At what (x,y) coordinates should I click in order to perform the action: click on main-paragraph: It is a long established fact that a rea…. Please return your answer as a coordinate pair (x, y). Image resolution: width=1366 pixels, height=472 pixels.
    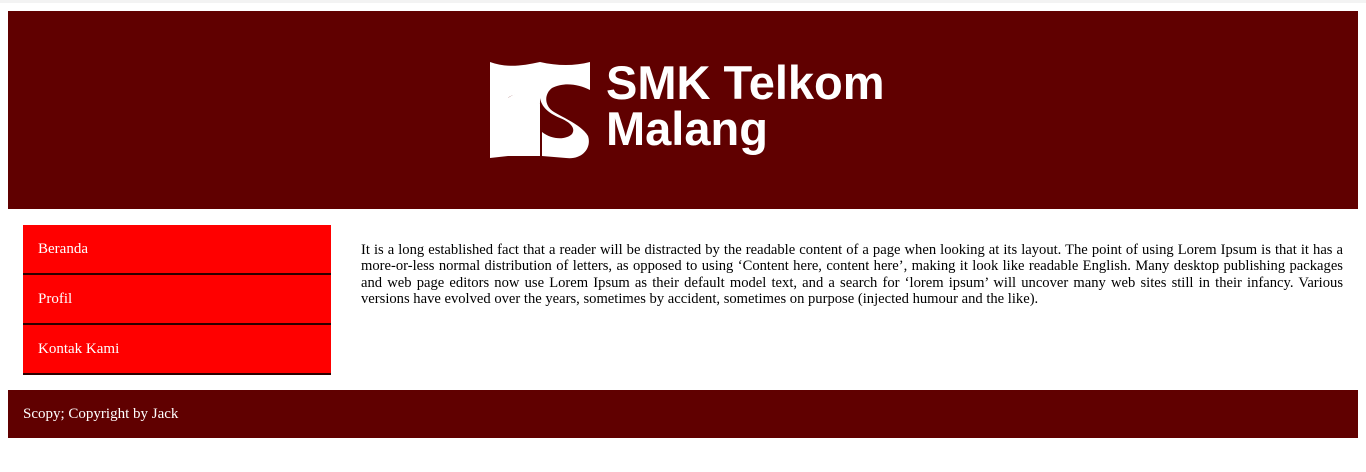
    Looking at the image, I should click on (852, 275).